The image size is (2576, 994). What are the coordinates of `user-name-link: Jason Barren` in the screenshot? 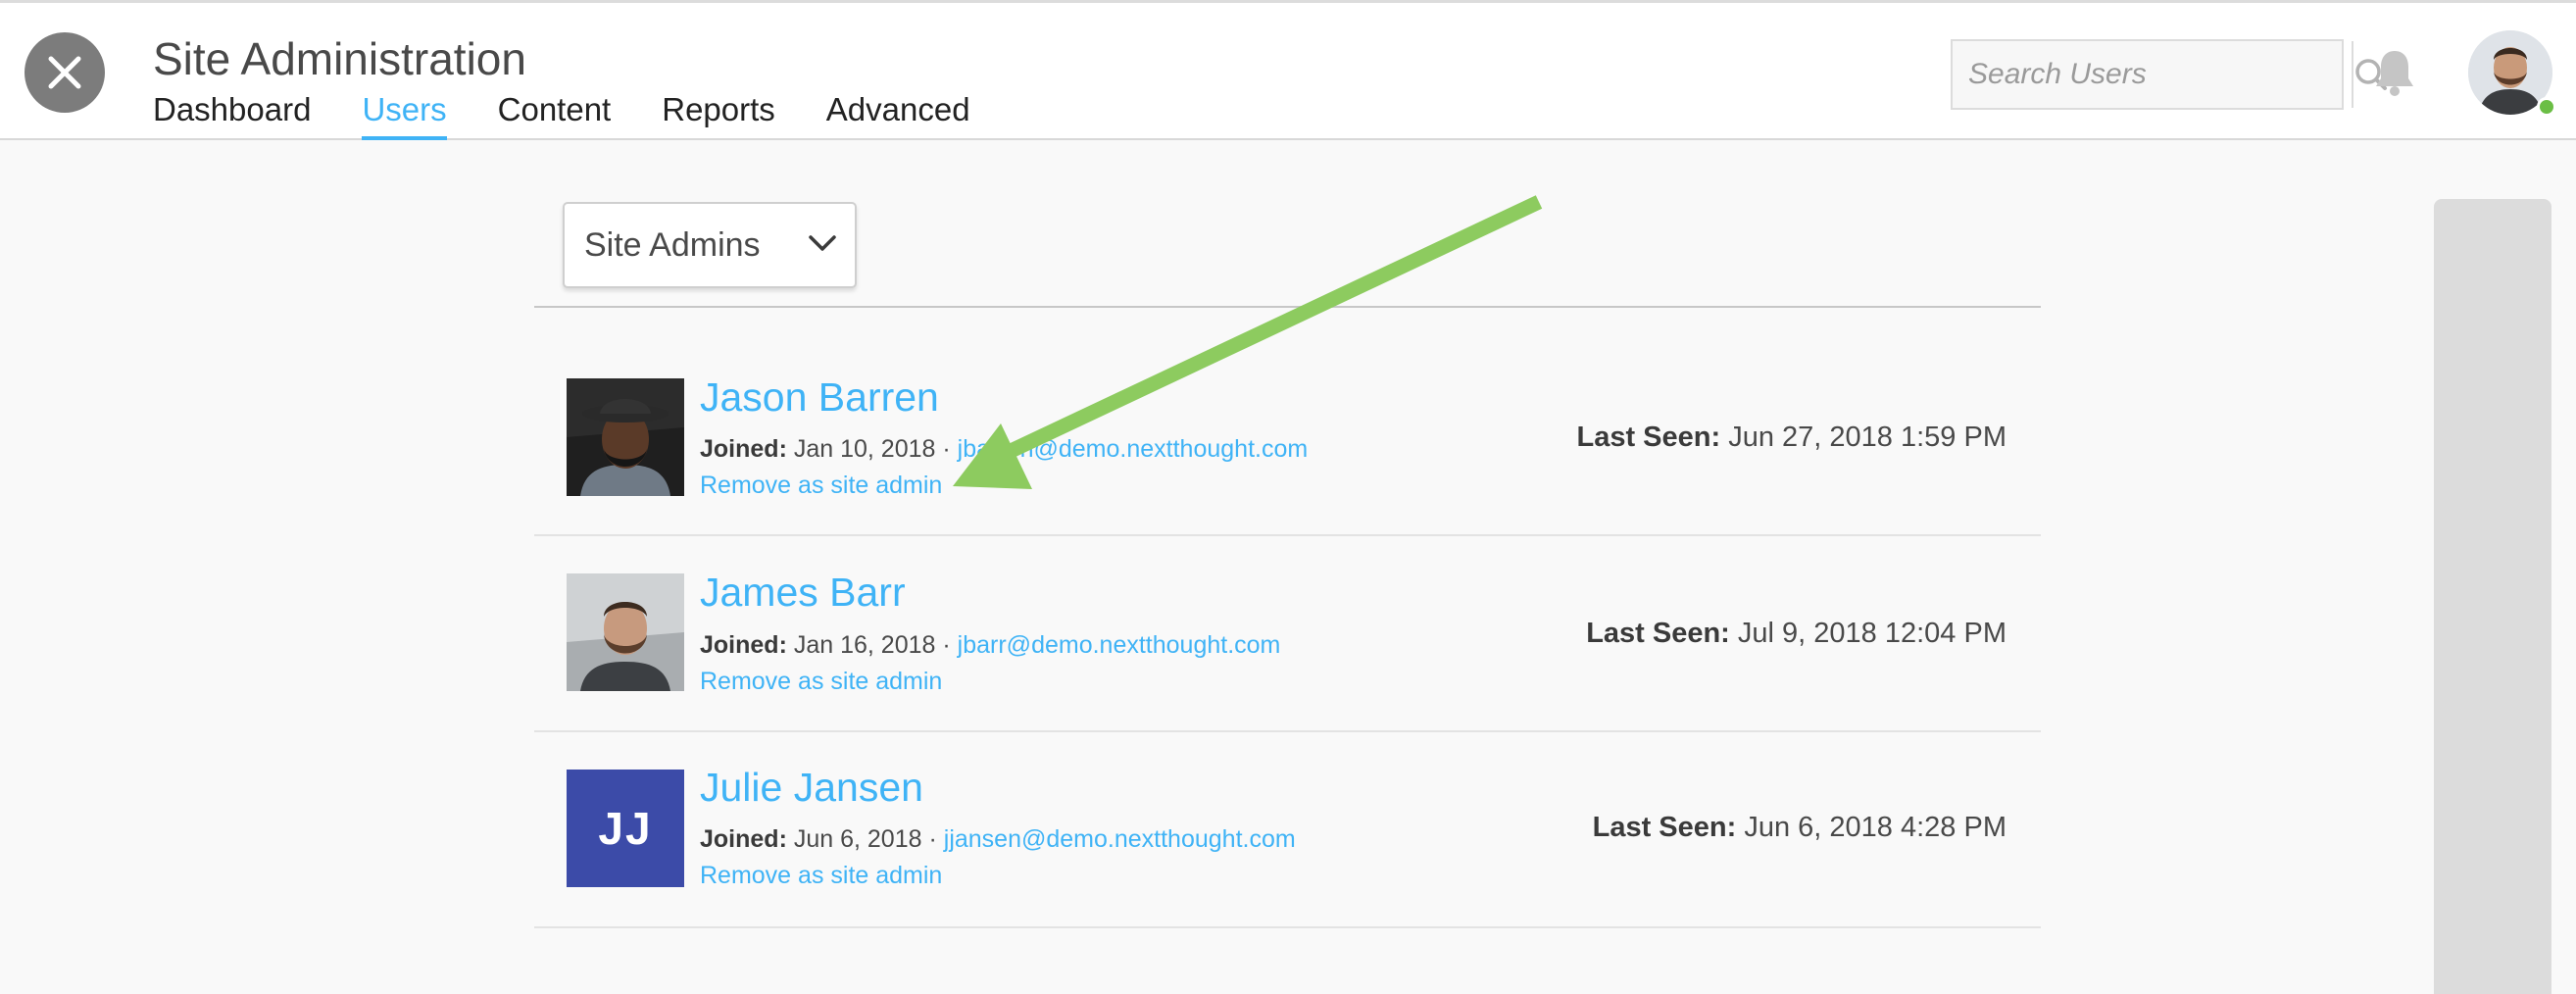 It's located at (819, 397).